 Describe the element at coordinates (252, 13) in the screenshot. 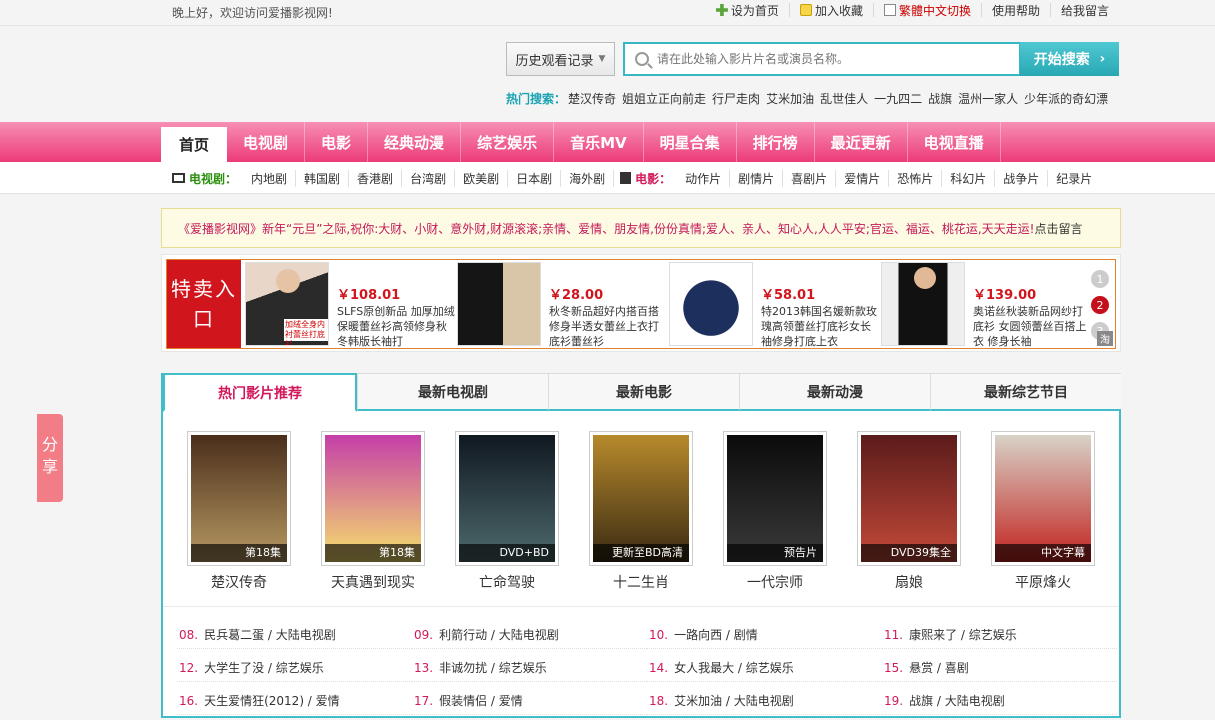

I see `greeting-text: 晚上好，欢迎访问爱播影视网!` at that location.